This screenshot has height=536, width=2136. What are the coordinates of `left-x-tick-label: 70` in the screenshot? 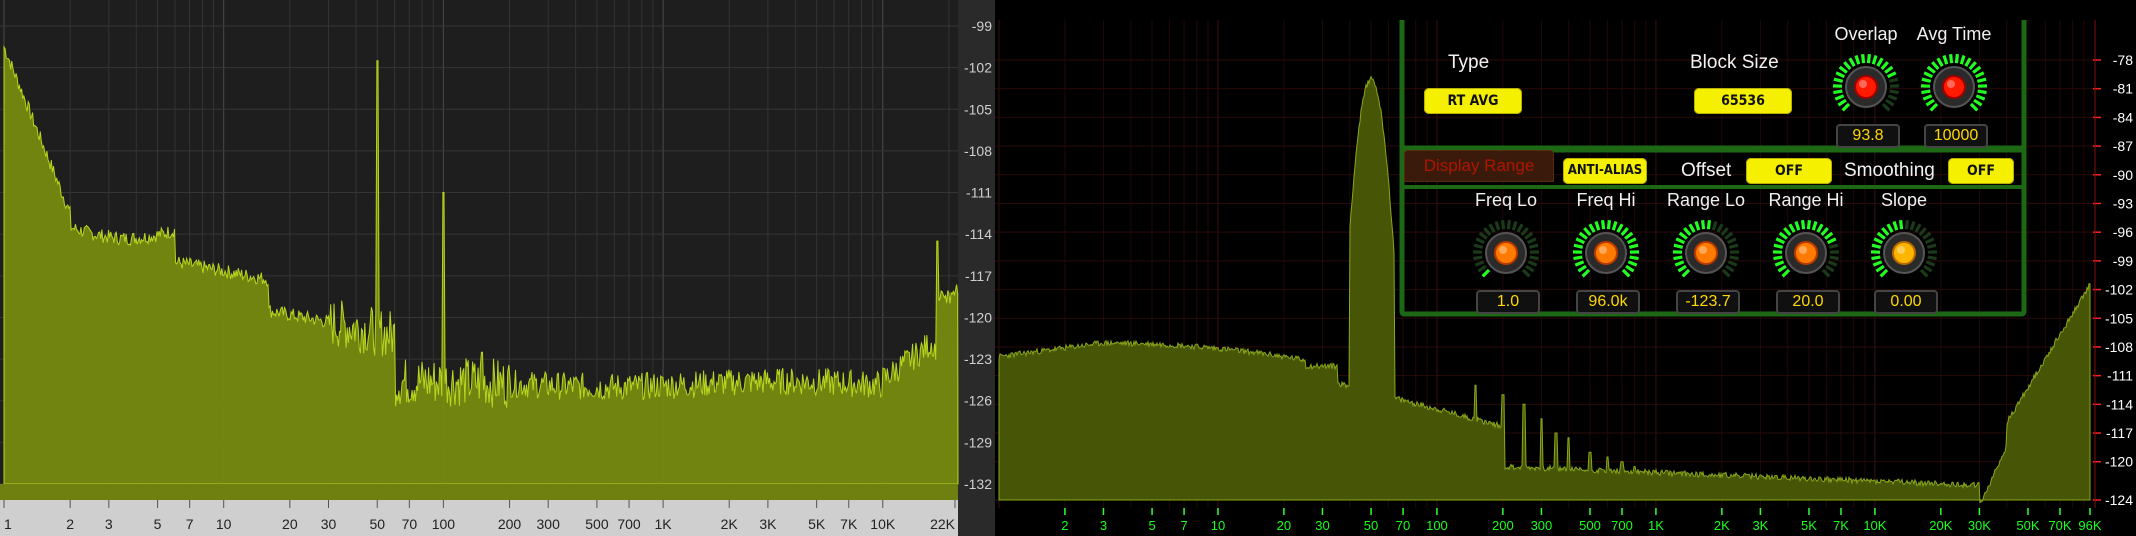 It's located at (410, 524).